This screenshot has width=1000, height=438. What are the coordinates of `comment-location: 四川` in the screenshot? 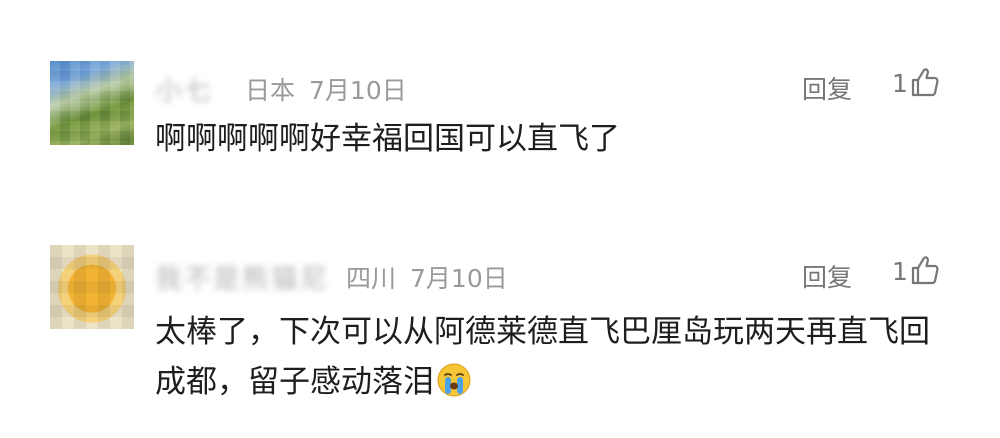 It's located at (371, 278).